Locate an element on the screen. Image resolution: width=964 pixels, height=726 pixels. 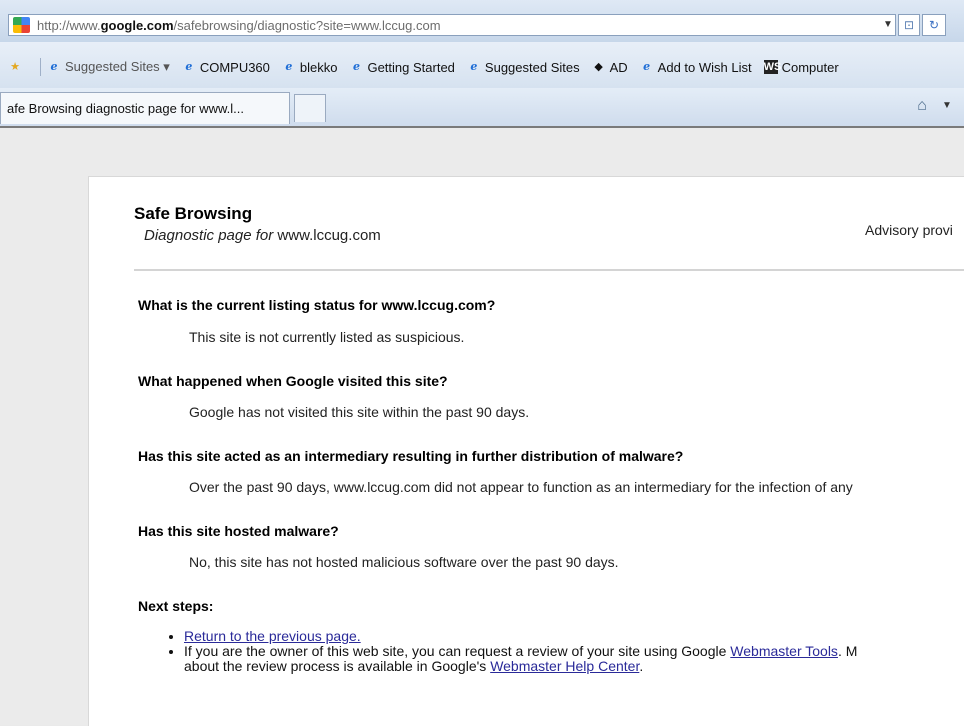
cube-icon: ◆ is located at coordinates (598, 67).